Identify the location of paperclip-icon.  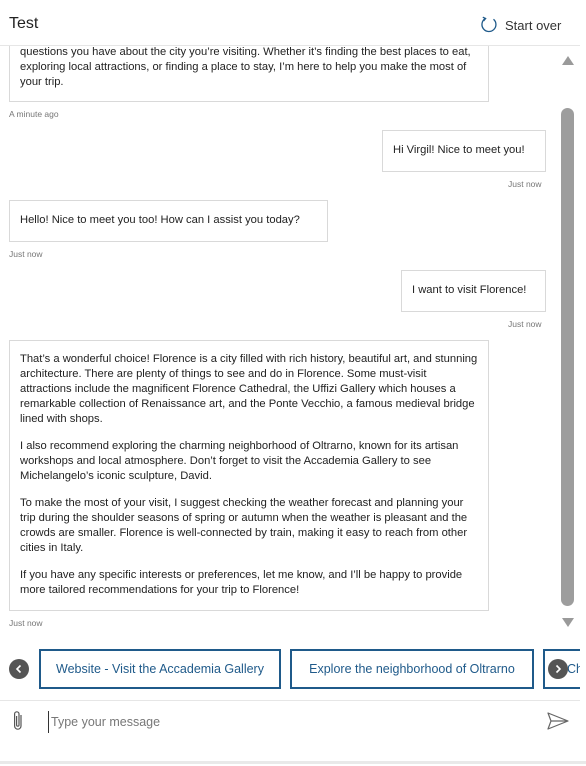
(18, 721).